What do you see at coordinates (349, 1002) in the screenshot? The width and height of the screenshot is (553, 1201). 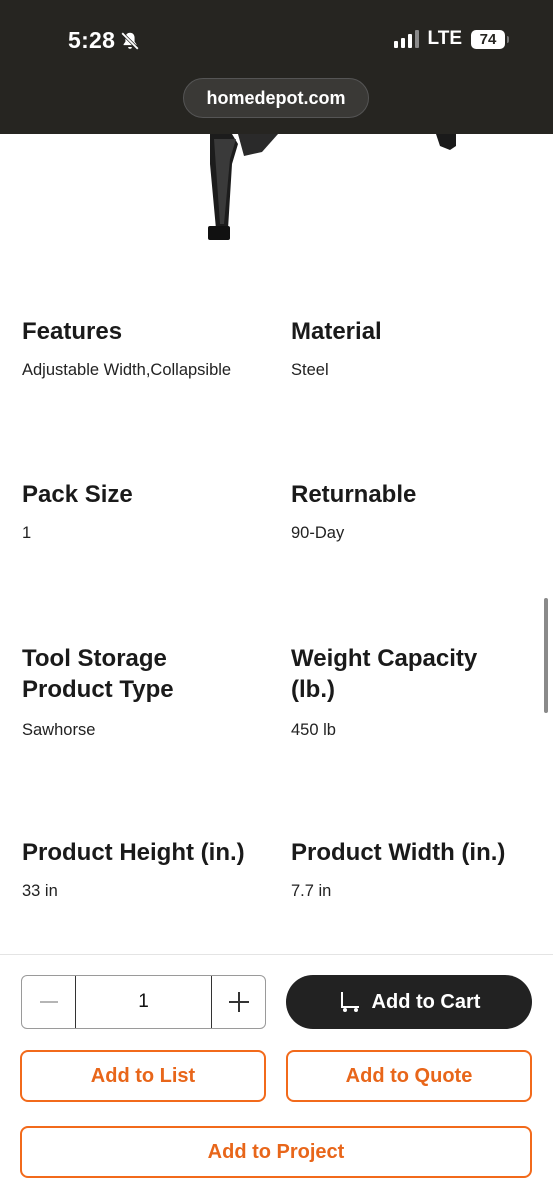 I see `cart-icon` at bounding box center [349, 1002].